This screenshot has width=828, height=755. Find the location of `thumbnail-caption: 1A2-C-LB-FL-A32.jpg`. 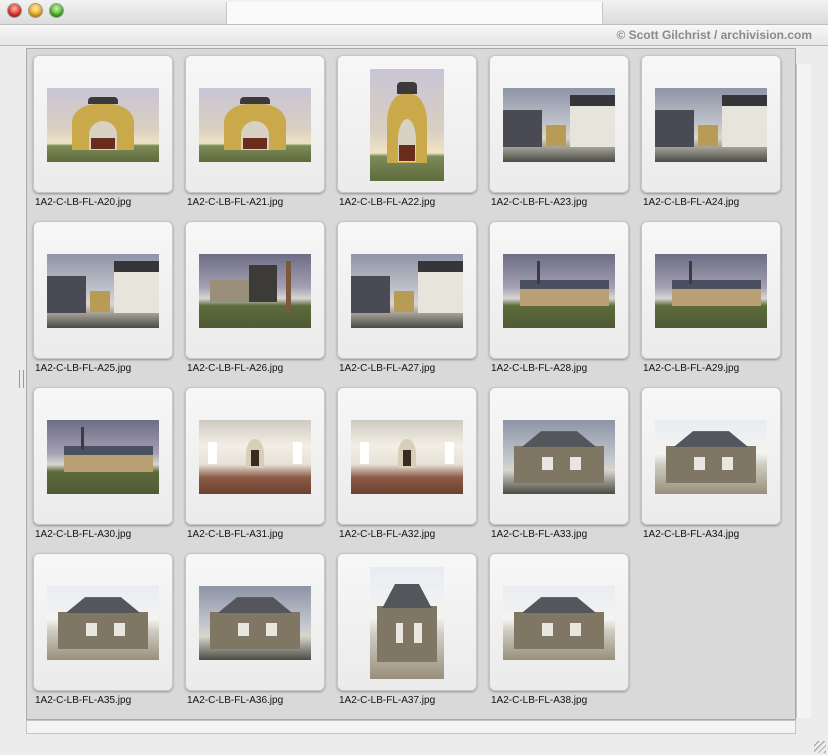

thumbnail-caption: 1A2-C-LB-FL-A32.jpg is located at coordinates (387, 534).